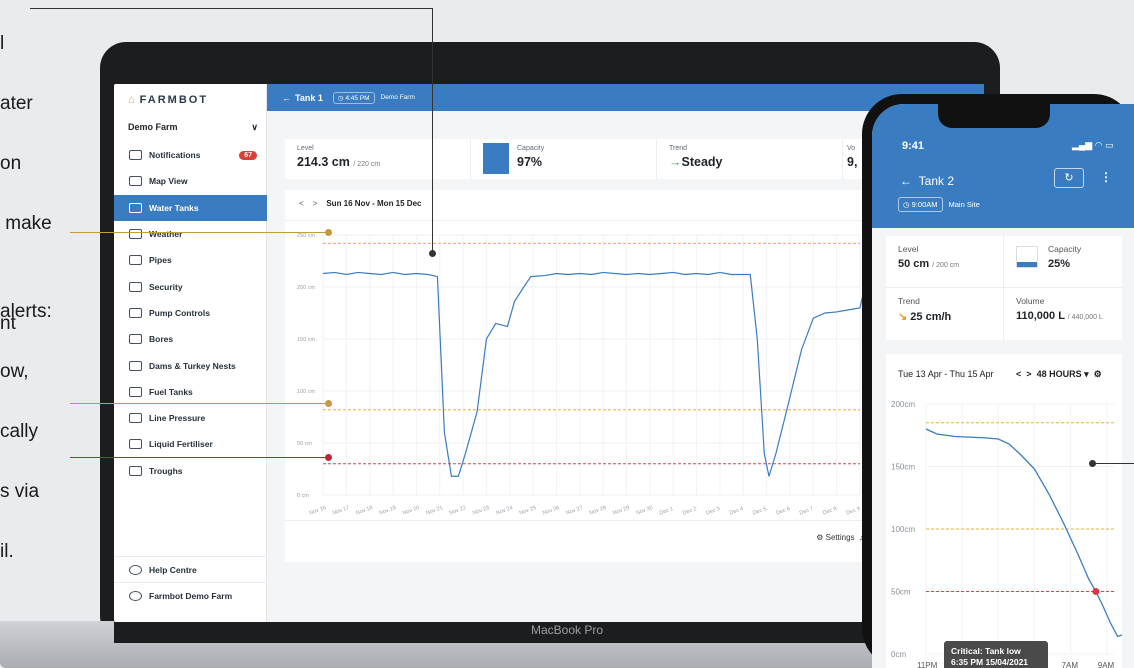  I want to click on chart-footer-actions: ⚙ Settings ♫, so click(840, 537).